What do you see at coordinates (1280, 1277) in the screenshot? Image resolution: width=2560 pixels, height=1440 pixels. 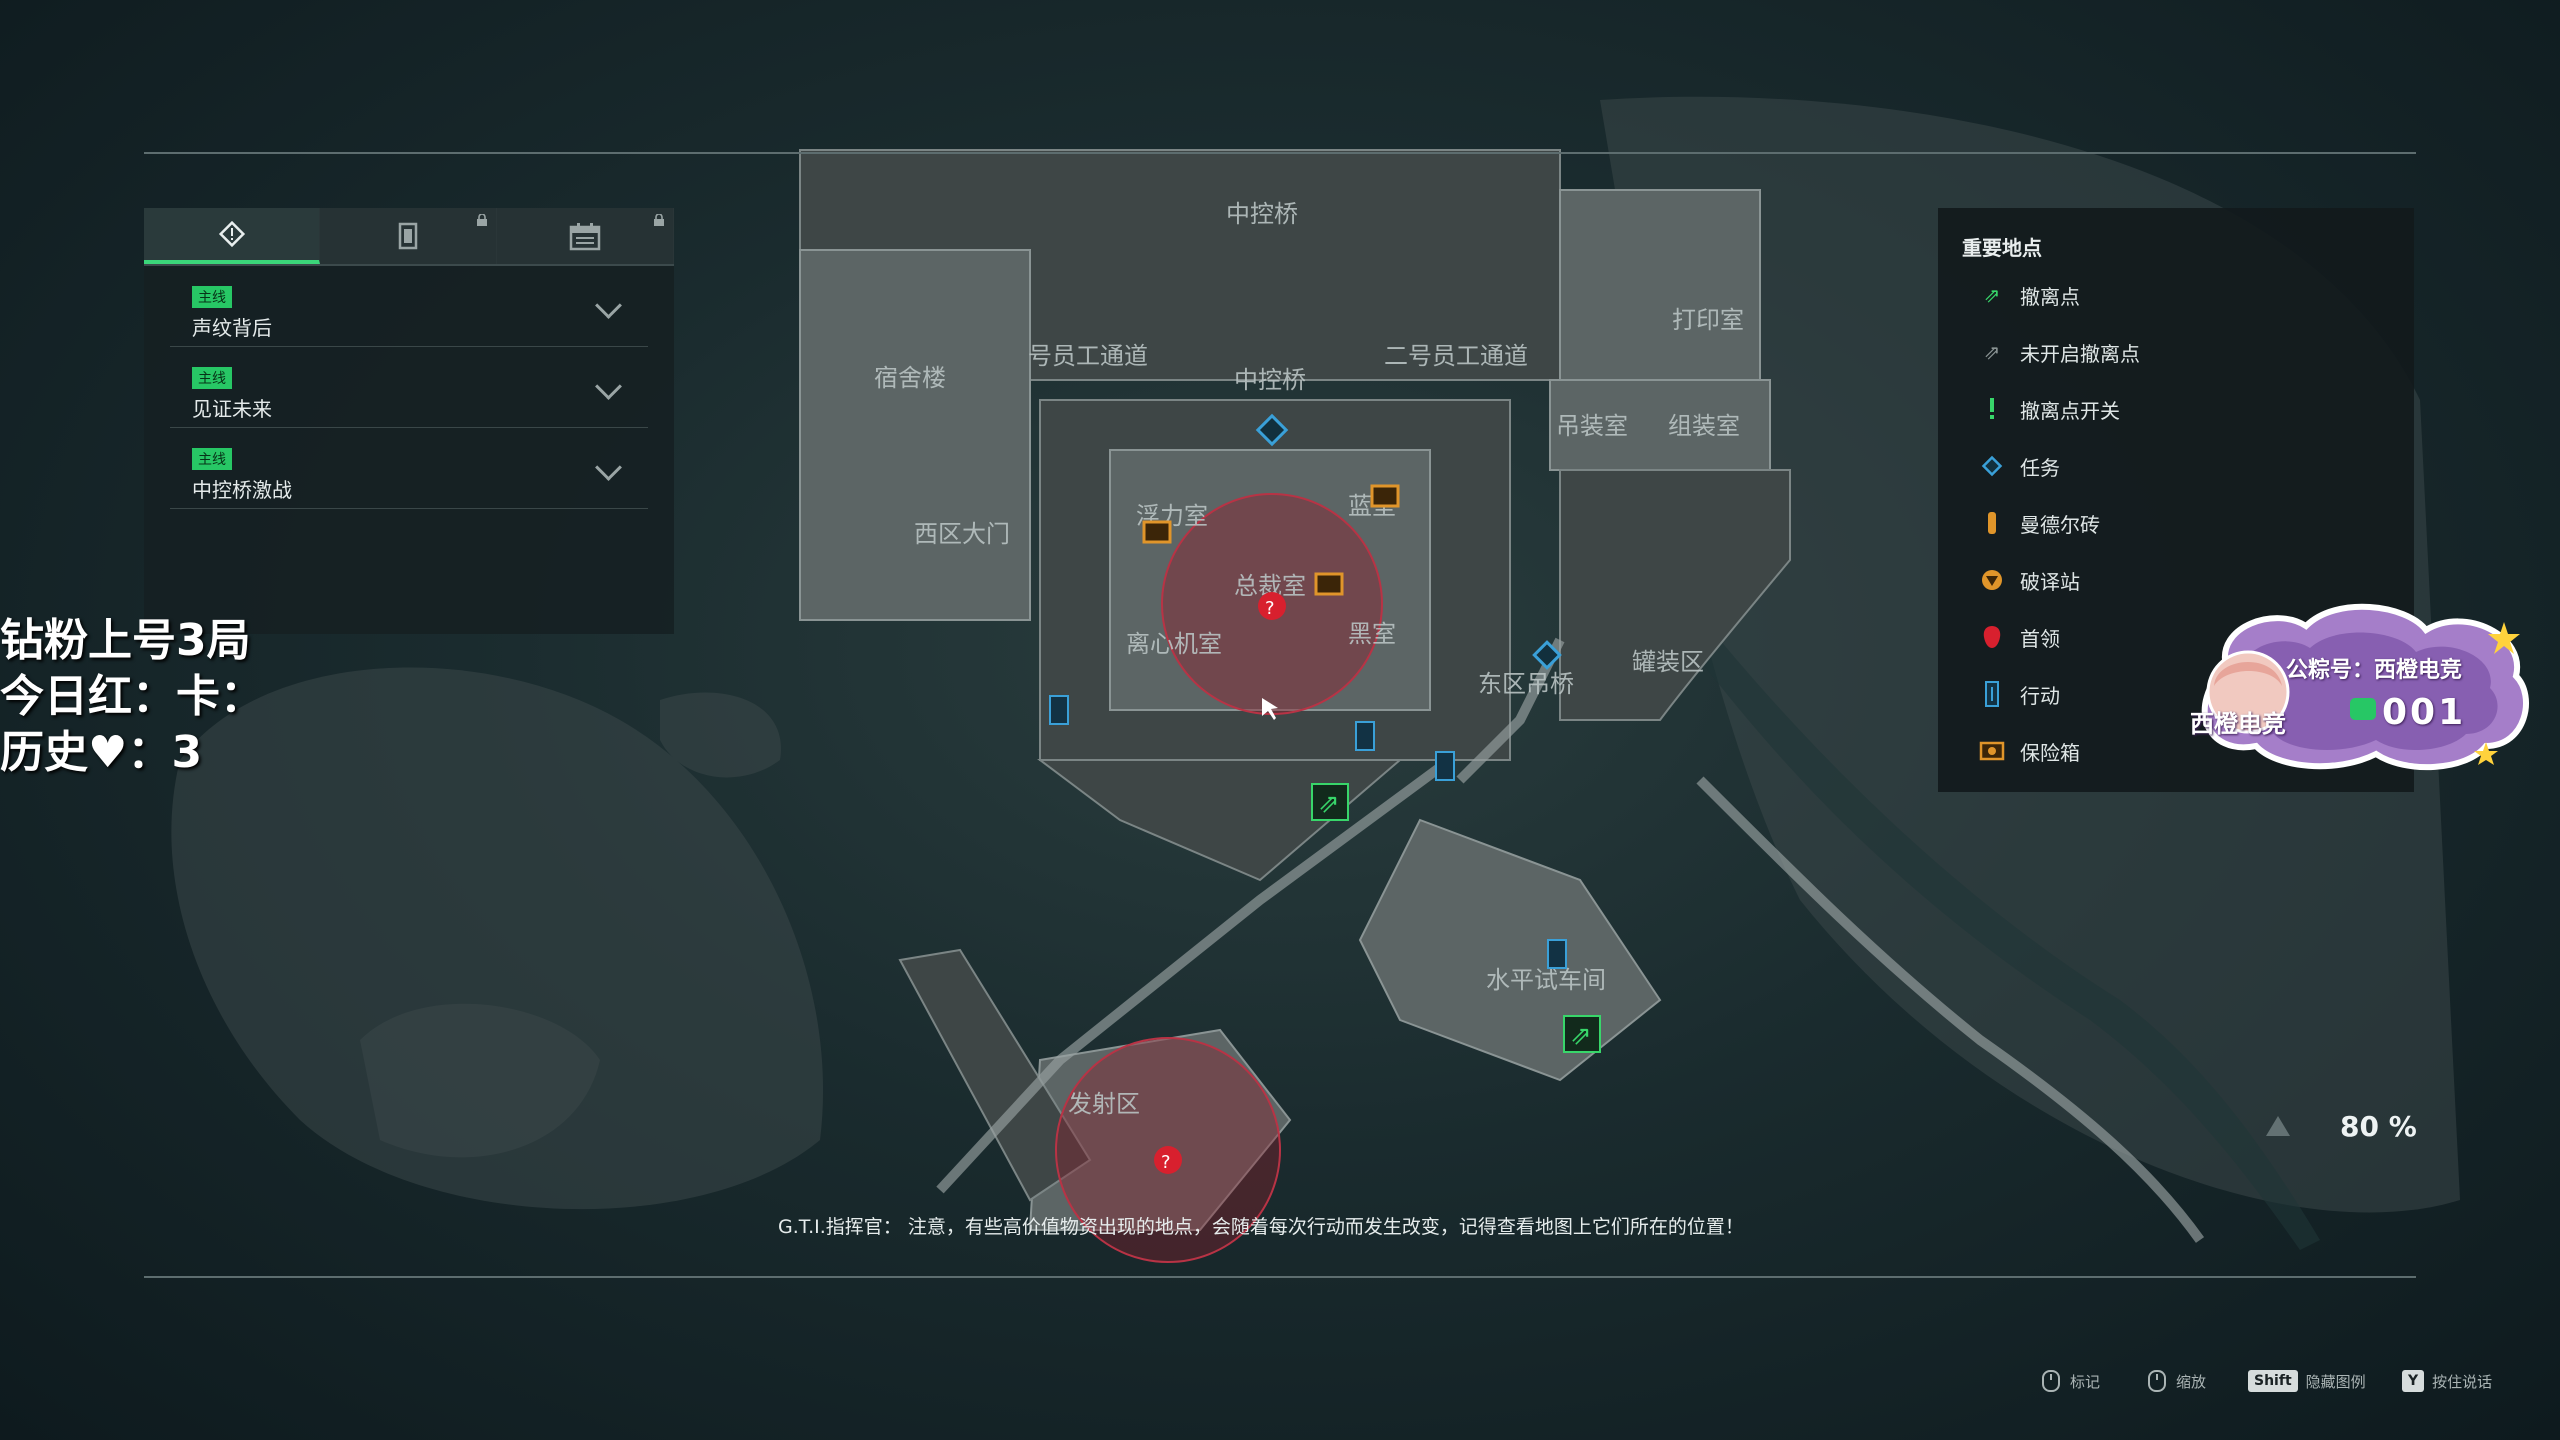 I see `frame-bottom-line` at bounding box center [1280, 1277].